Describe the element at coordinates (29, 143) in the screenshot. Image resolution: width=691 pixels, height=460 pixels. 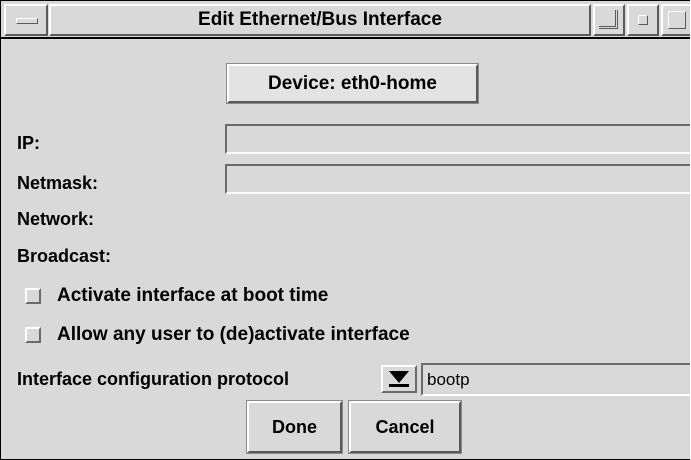
I see `ip-label: IP:` at that location.